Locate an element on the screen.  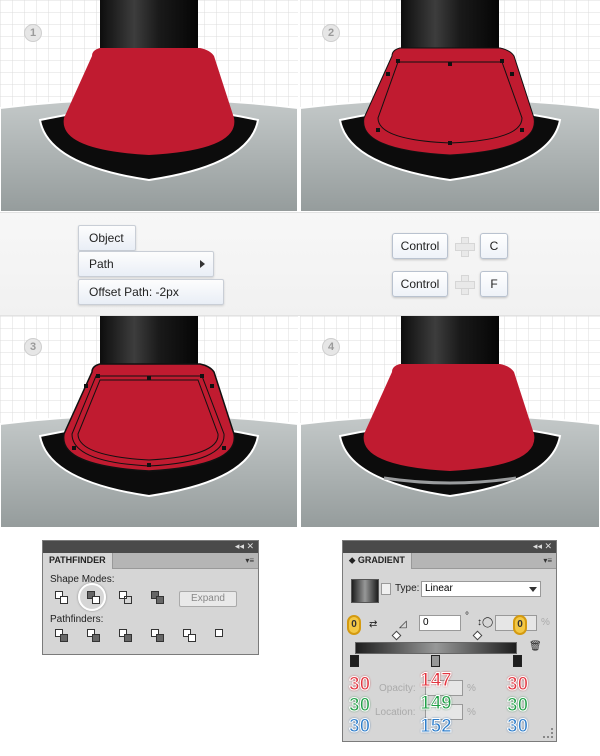
dropdown-arrow-icon is located at coordinates (533, 589).